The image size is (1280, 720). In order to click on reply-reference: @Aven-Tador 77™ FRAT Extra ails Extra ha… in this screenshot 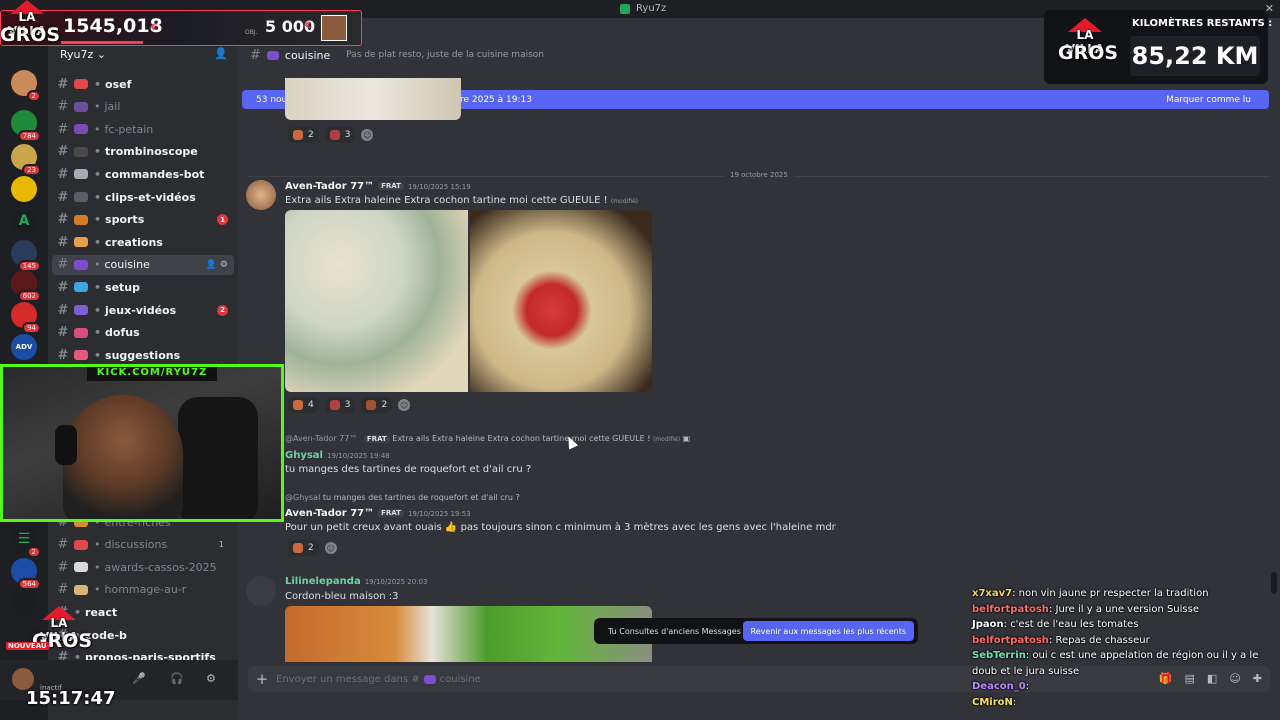, I will do `click(487, 438)`.